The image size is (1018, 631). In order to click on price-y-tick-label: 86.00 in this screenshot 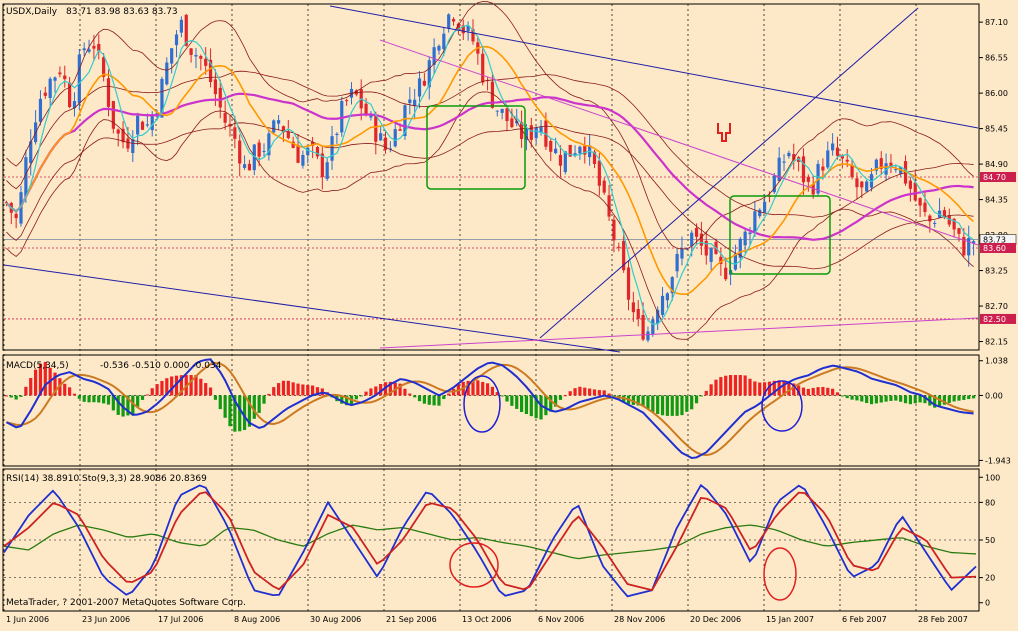, I will do `click(996, 93)`.